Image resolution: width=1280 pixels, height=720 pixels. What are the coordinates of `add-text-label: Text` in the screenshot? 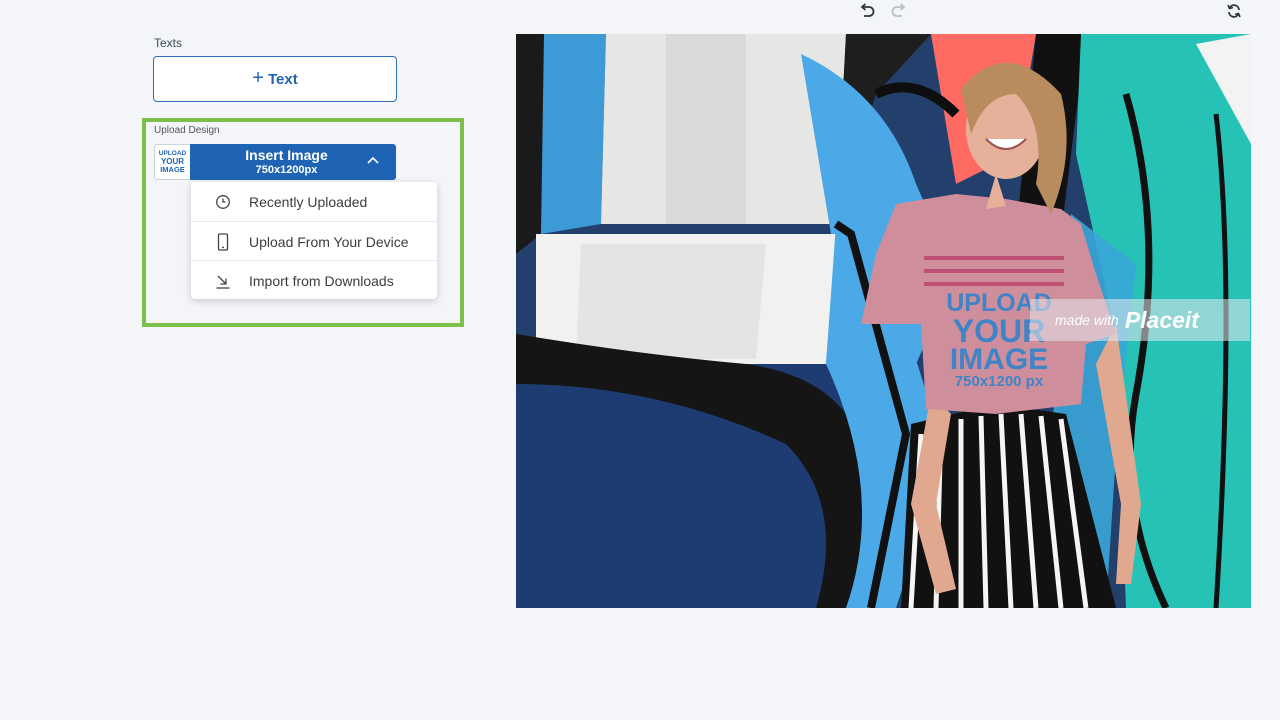 It's located at (282, 79).